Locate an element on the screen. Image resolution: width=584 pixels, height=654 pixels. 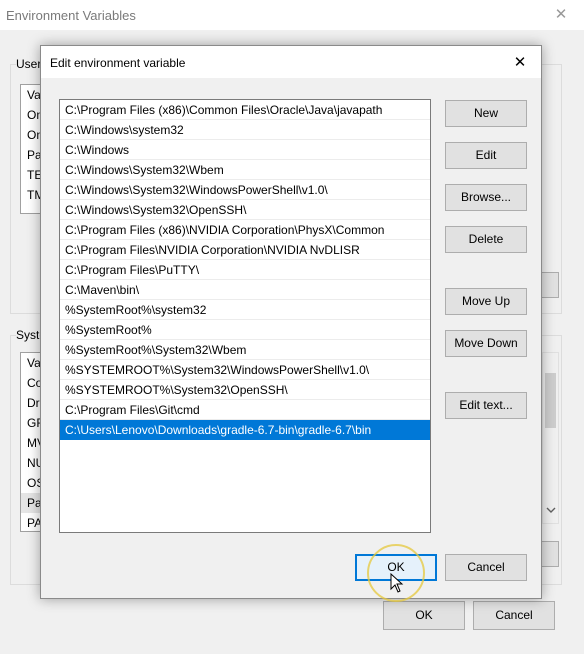
move-up-button: Move Up is located at coordinates (486, 301).